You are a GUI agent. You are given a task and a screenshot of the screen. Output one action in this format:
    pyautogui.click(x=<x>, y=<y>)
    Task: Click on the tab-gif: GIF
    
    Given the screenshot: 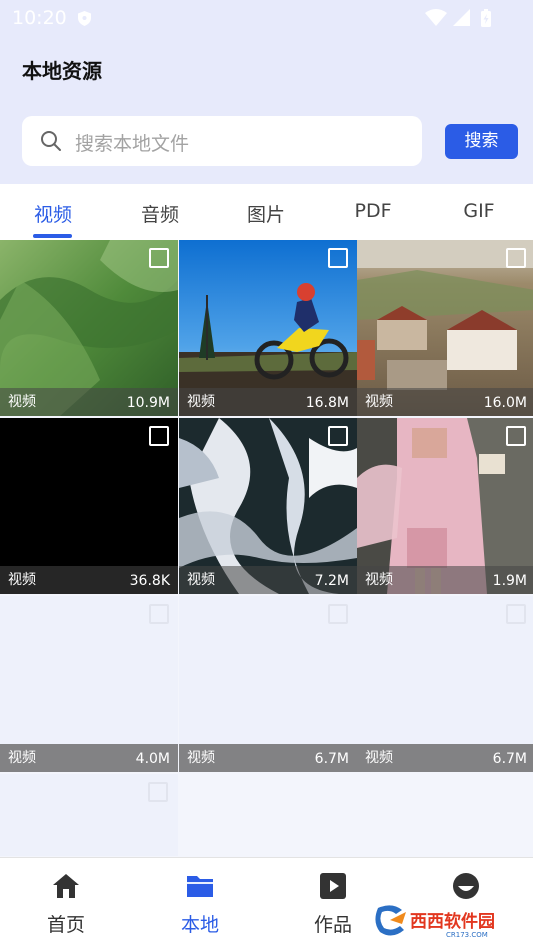 What is the action you would take?
    pyautogui.click(x=479, y=211)
    